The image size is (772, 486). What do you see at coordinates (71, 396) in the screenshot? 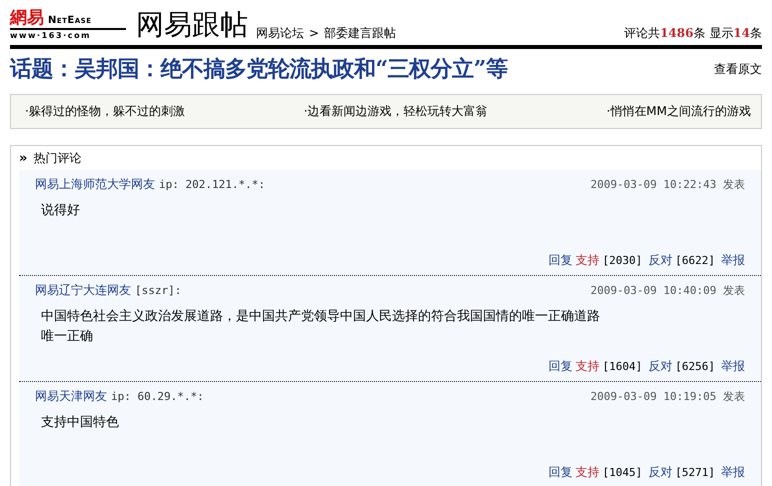
I see `comment-author: 网易天津网友` at bounding box center [71, 396].